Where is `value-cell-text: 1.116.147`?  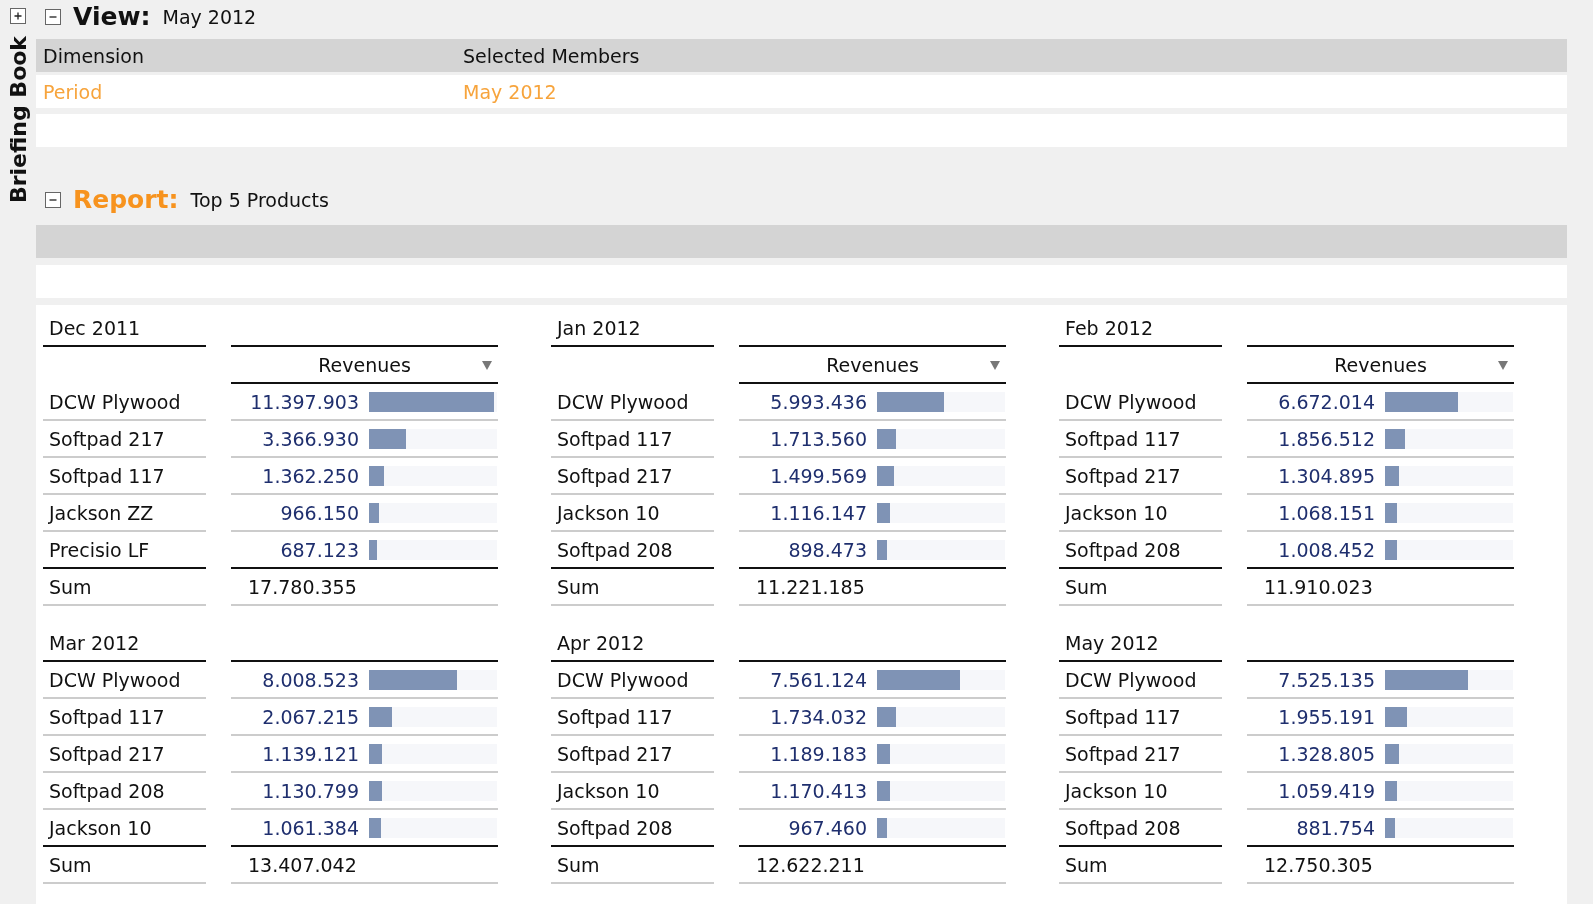
value-cell-text: 1.116.147 is located at coordinates (818, 512).